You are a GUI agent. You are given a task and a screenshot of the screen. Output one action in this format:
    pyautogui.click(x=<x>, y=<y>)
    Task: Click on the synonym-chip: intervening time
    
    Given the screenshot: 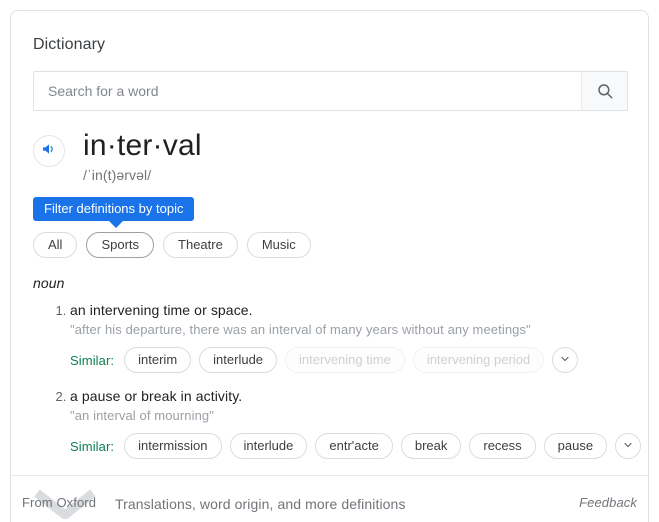 What is the action you would take?
    pyautogui.click(x=345, y=360)
    